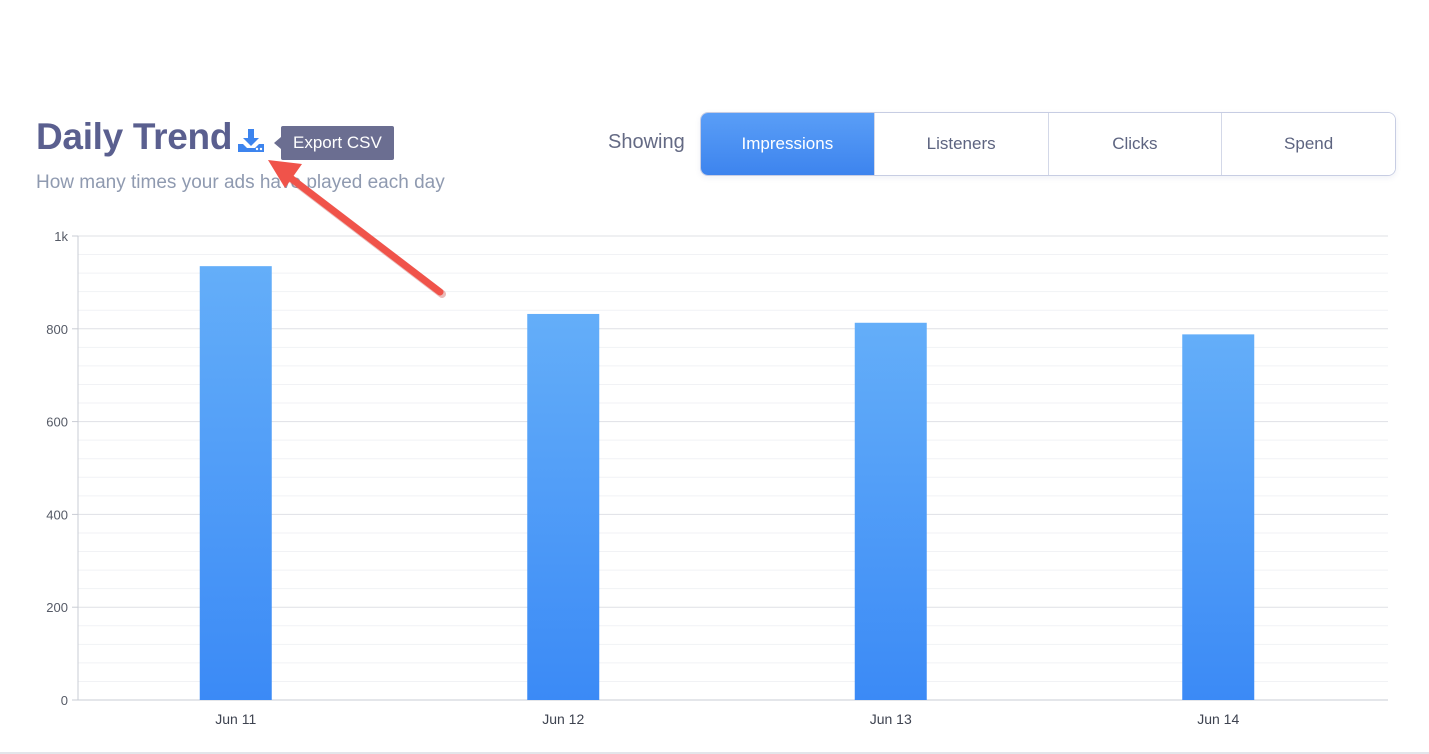 This screenshot has height=754, width=1429. I want to click on x-tick-label: Jun 13, so click(891, 719).